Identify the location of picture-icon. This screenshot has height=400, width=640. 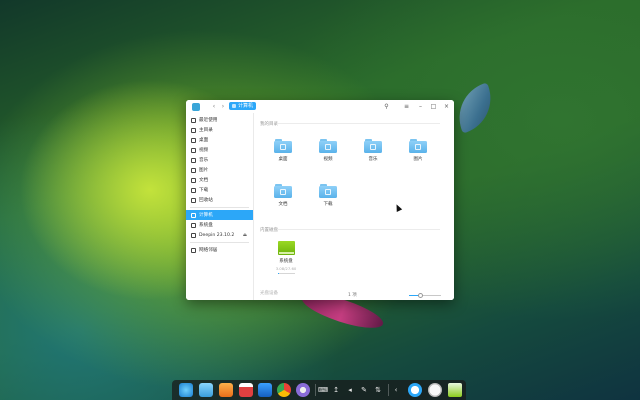
(193, 170).